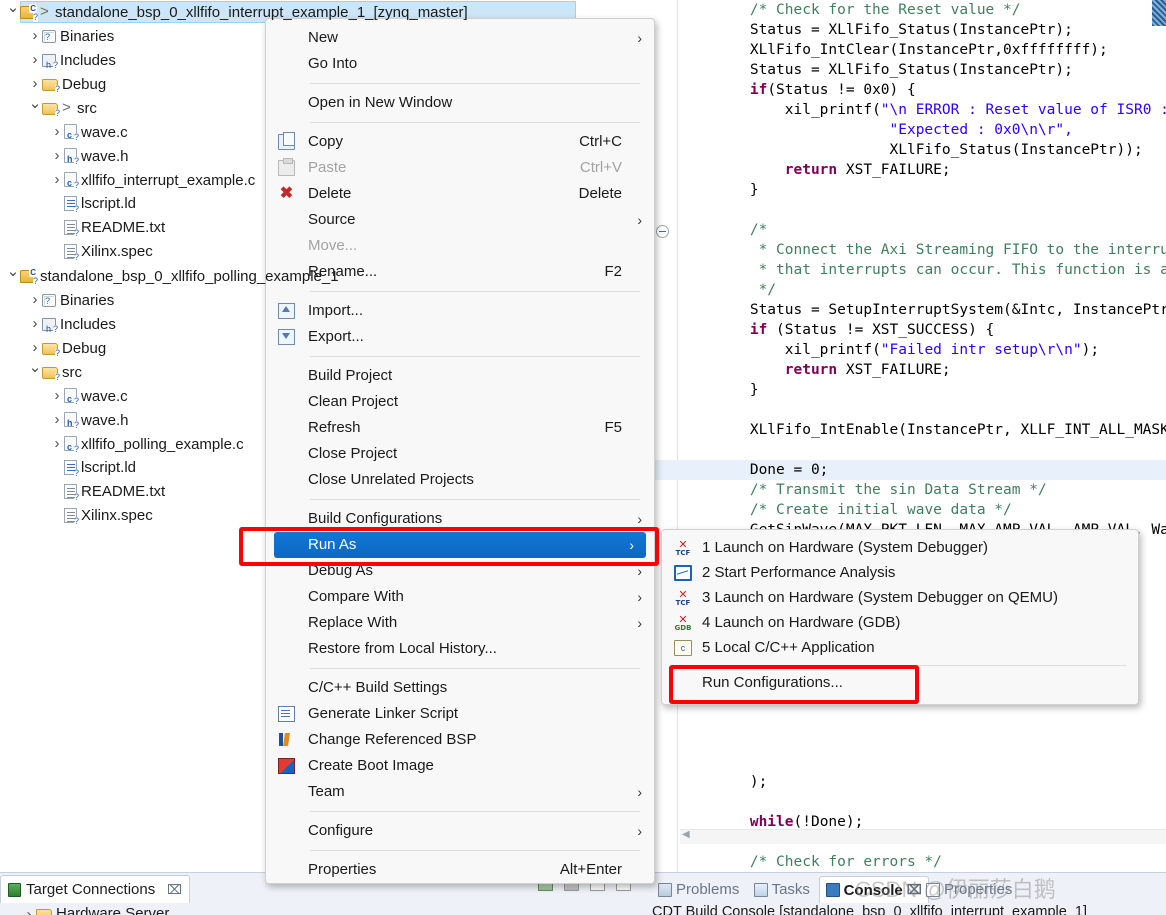 The width and height of the screenshot is (1166, 915). I want to click on submenu-item-2: 2 Start Performance Analysis, so click(900, 572).